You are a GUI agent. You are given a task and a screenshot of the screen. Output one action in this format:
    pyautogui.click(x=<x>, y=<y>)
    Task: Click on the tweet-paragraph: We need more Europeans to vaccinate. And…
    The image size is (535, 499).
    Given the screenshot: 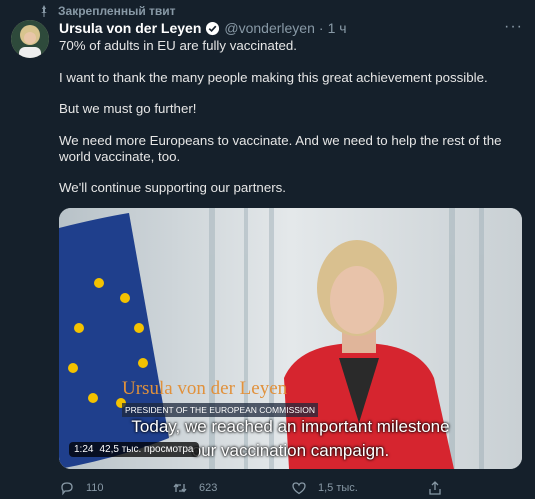 What is the action you would take?
    pyautogui.click(x=280, y=148)
    